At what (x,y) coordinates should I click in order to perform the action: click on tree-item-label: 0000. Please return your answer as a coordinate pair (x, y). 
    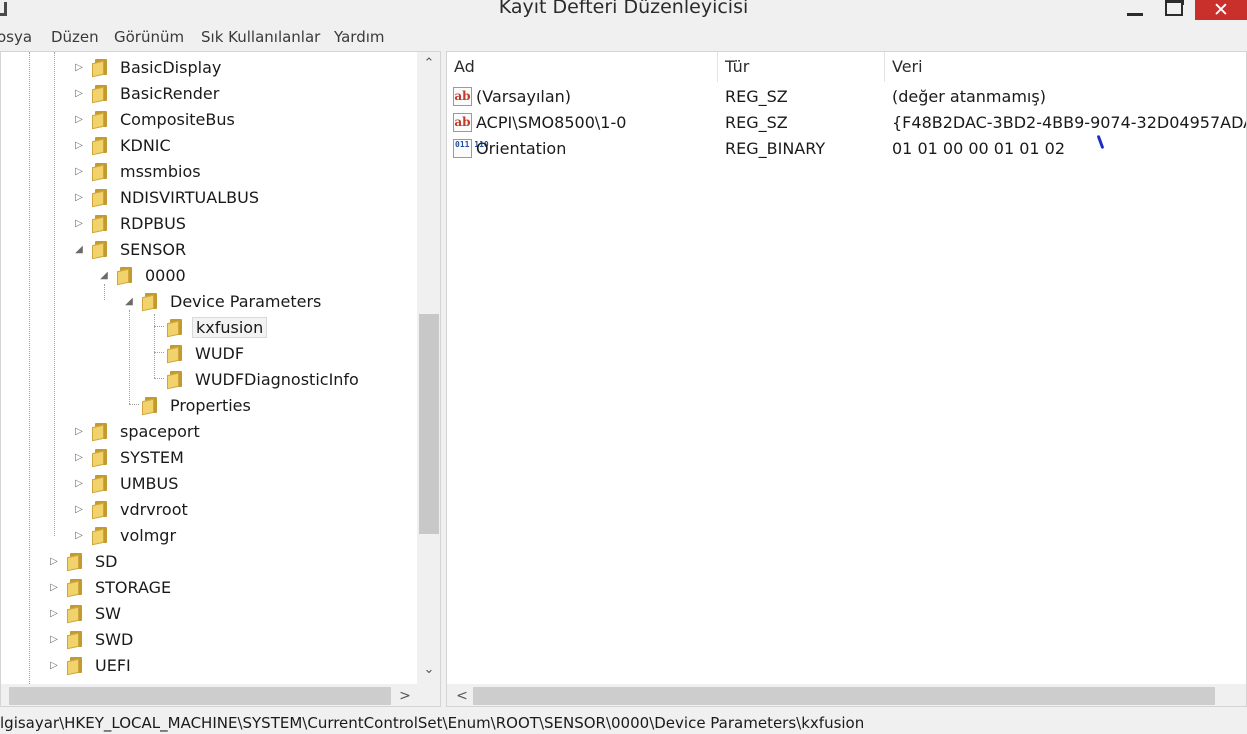
    Looking at the image, I should click on (165, 275).